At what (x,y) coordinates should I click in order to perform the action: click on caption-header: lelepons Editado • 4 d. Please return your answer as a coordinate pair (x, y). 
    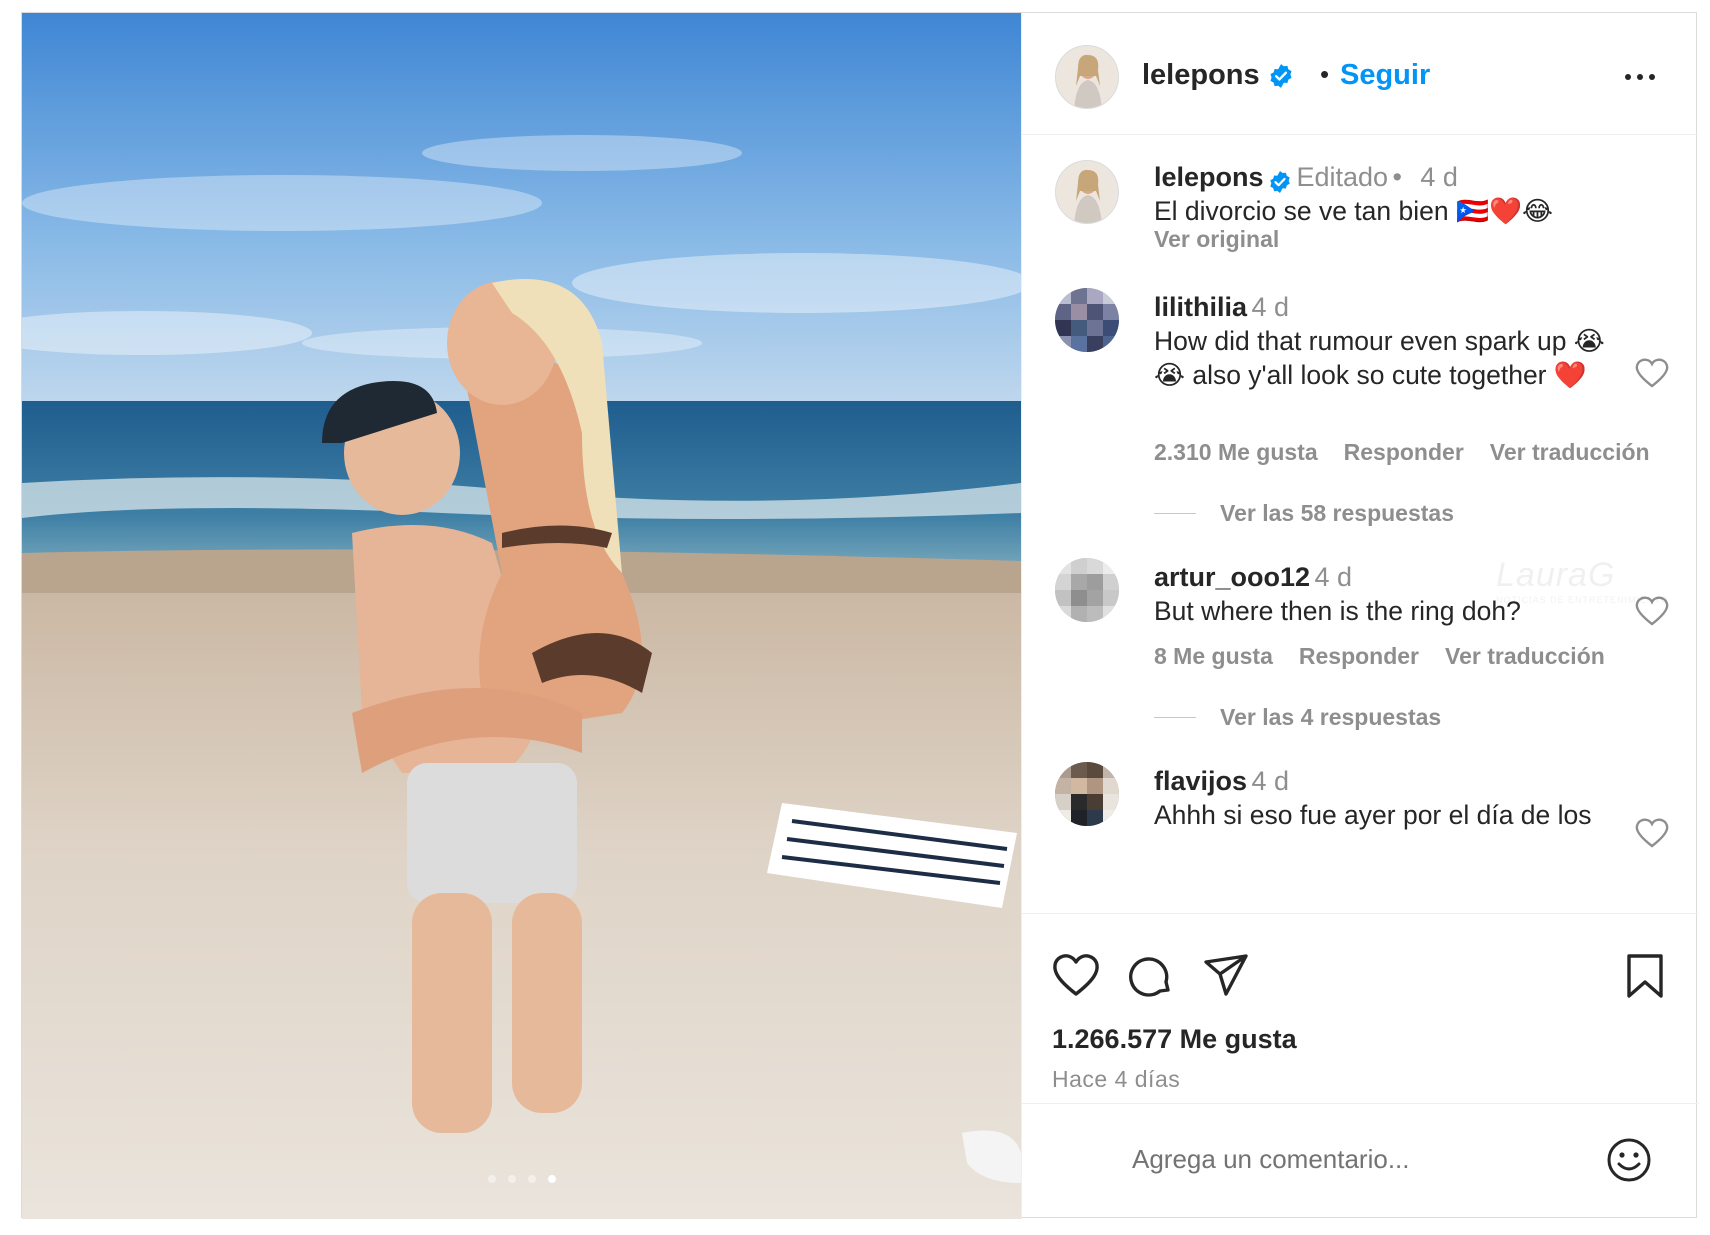
    Looking at the image, I should click on (1306, 178).